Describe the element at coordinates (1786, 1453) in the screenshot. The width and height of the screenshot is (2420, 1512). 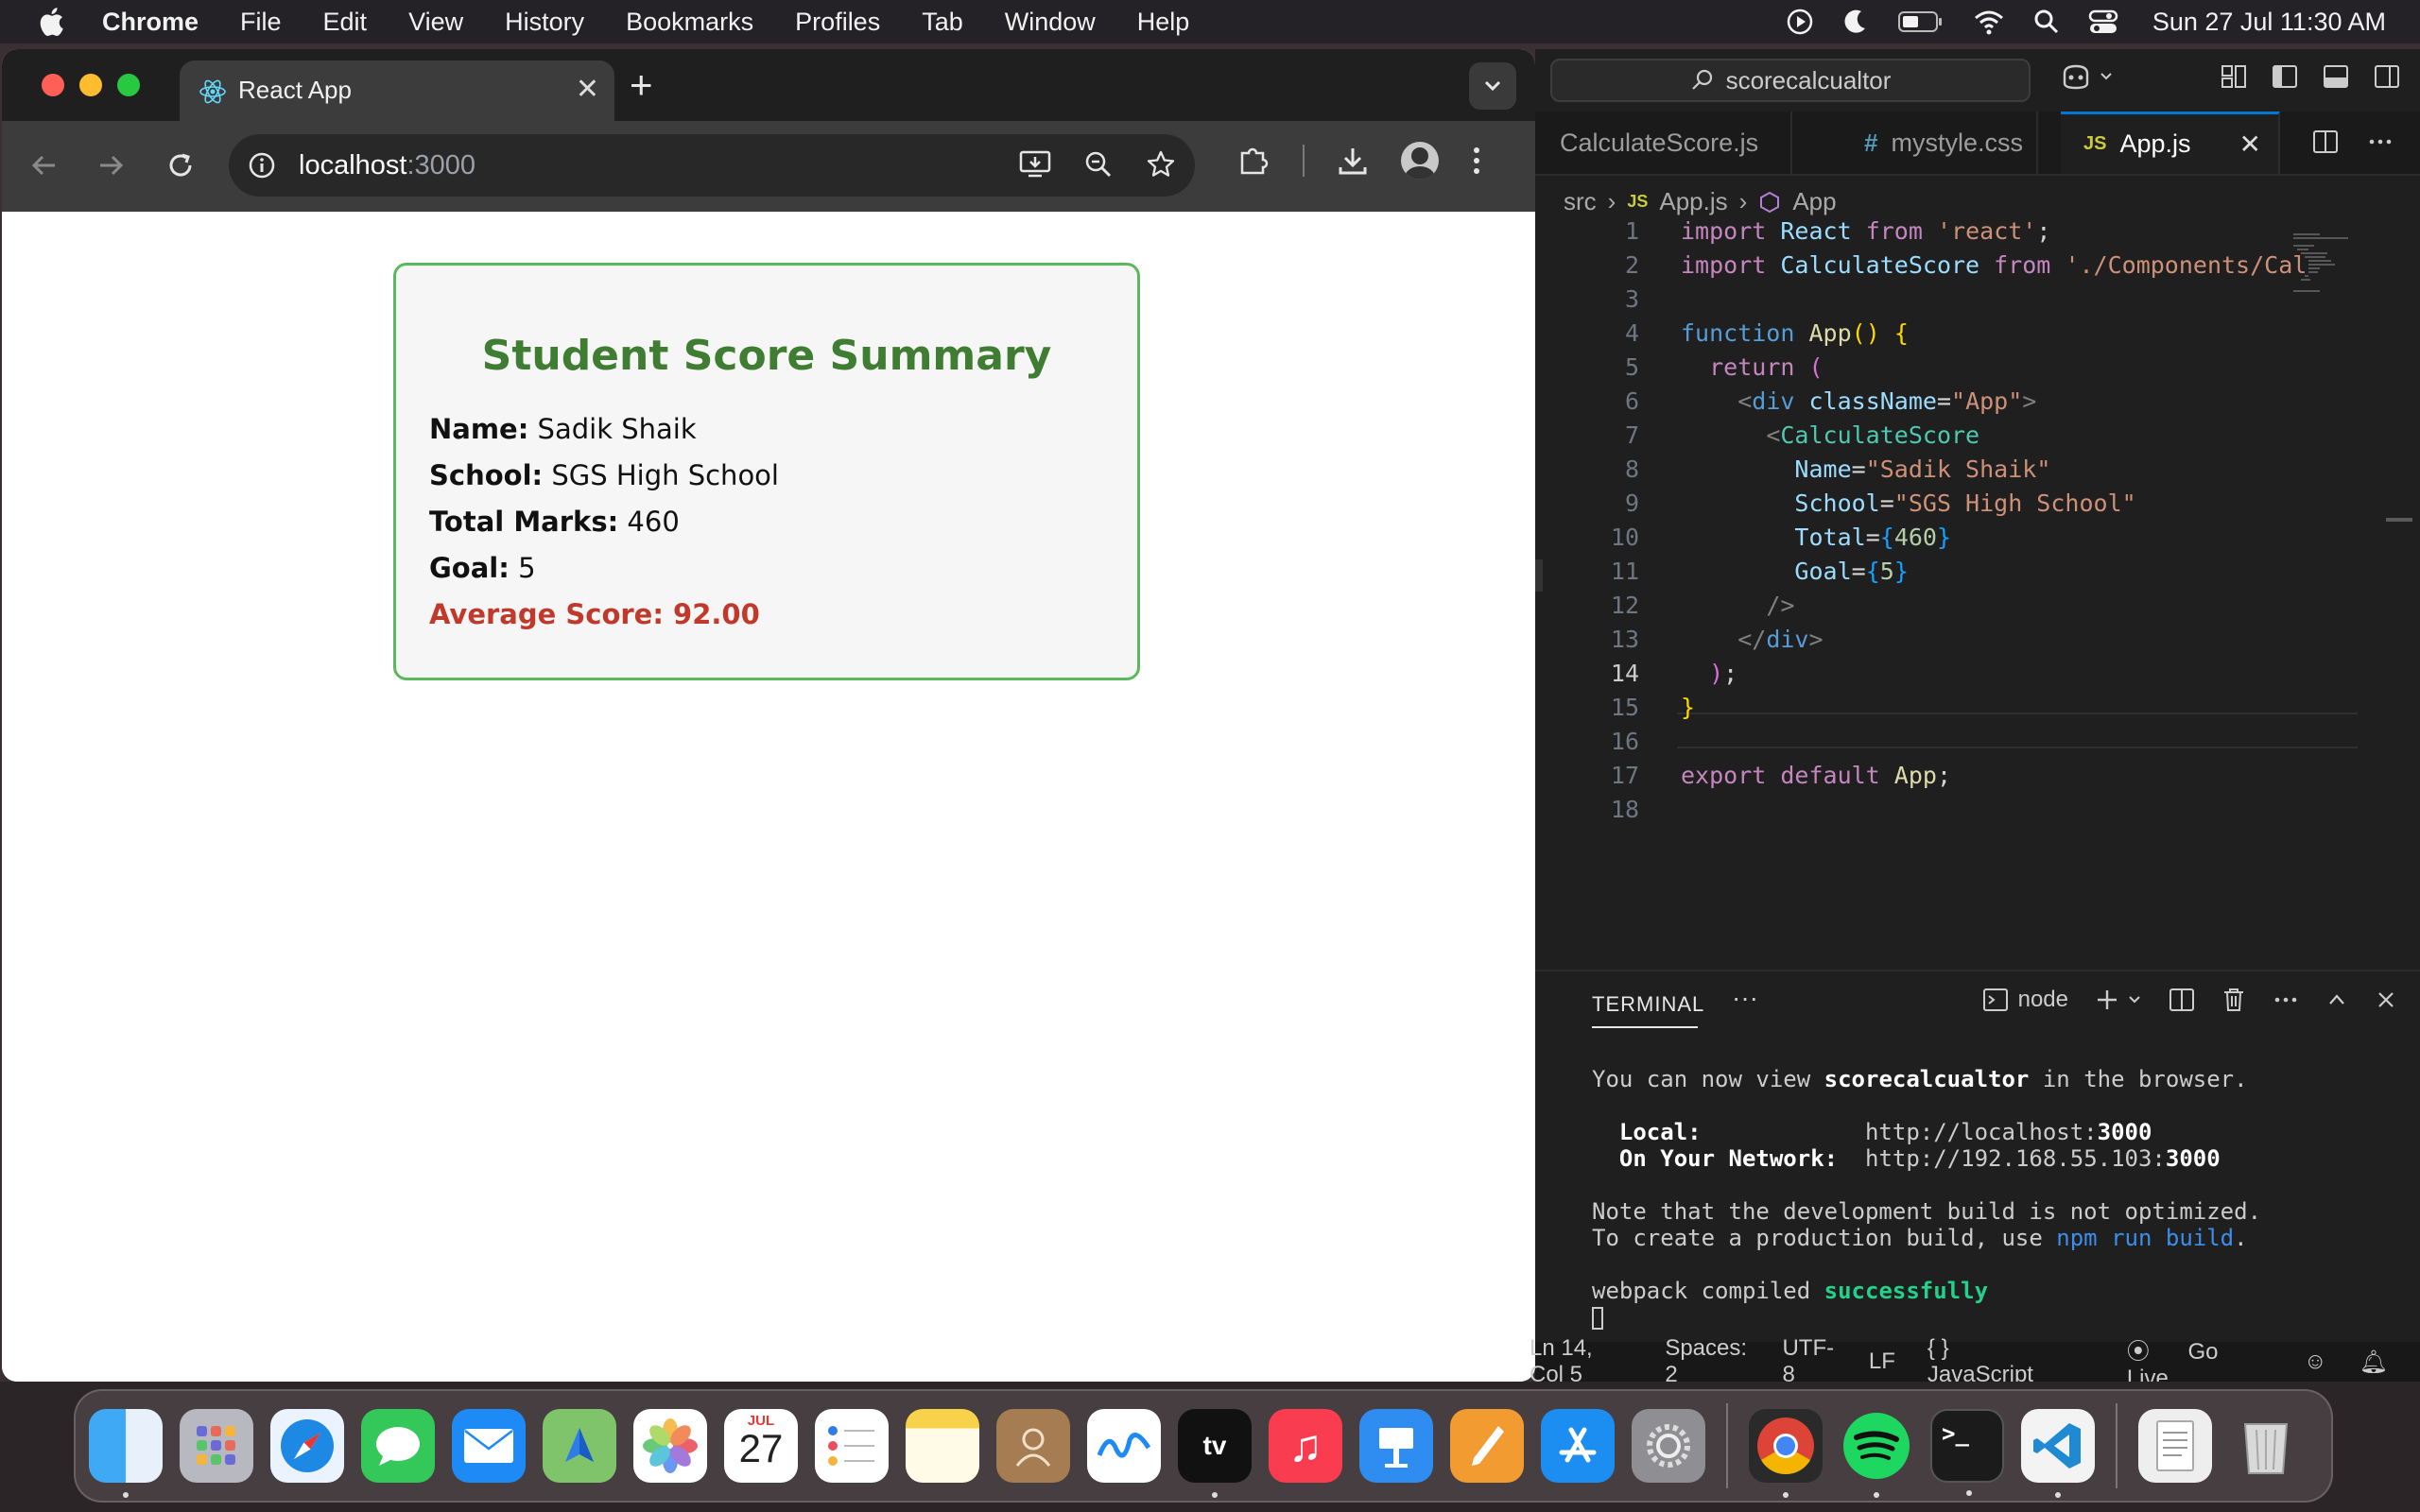
I see `google-chrome-icon` at that location.